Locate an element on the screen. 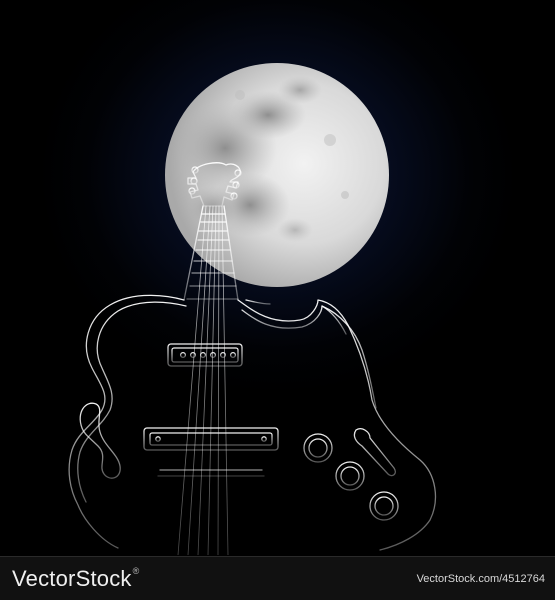  brand-logo: VectorStock® is located at coordinates (75, 579).